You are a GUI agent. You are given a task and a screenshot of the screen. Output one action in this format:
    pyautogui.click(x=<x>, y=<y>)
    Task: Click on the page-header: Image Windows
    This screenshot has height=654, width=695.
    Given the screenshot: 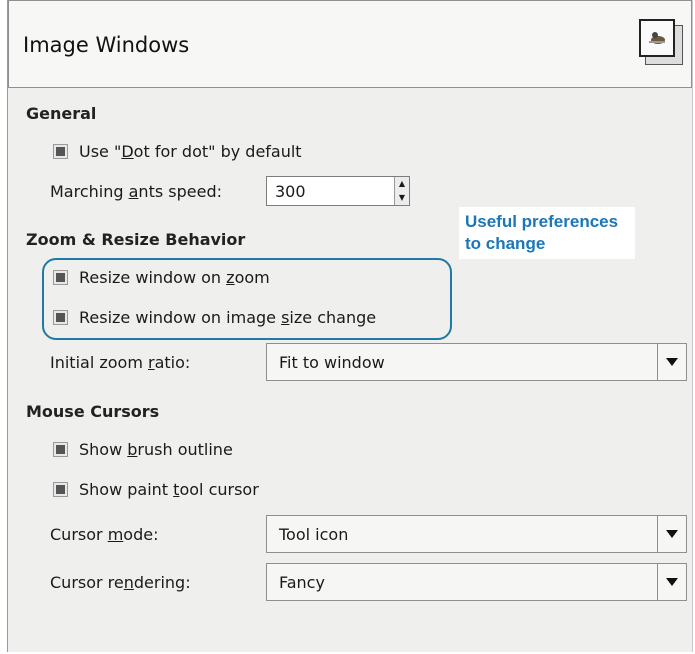 What is the action you would take?
    pyautogui.click(x=350, y=44)
    